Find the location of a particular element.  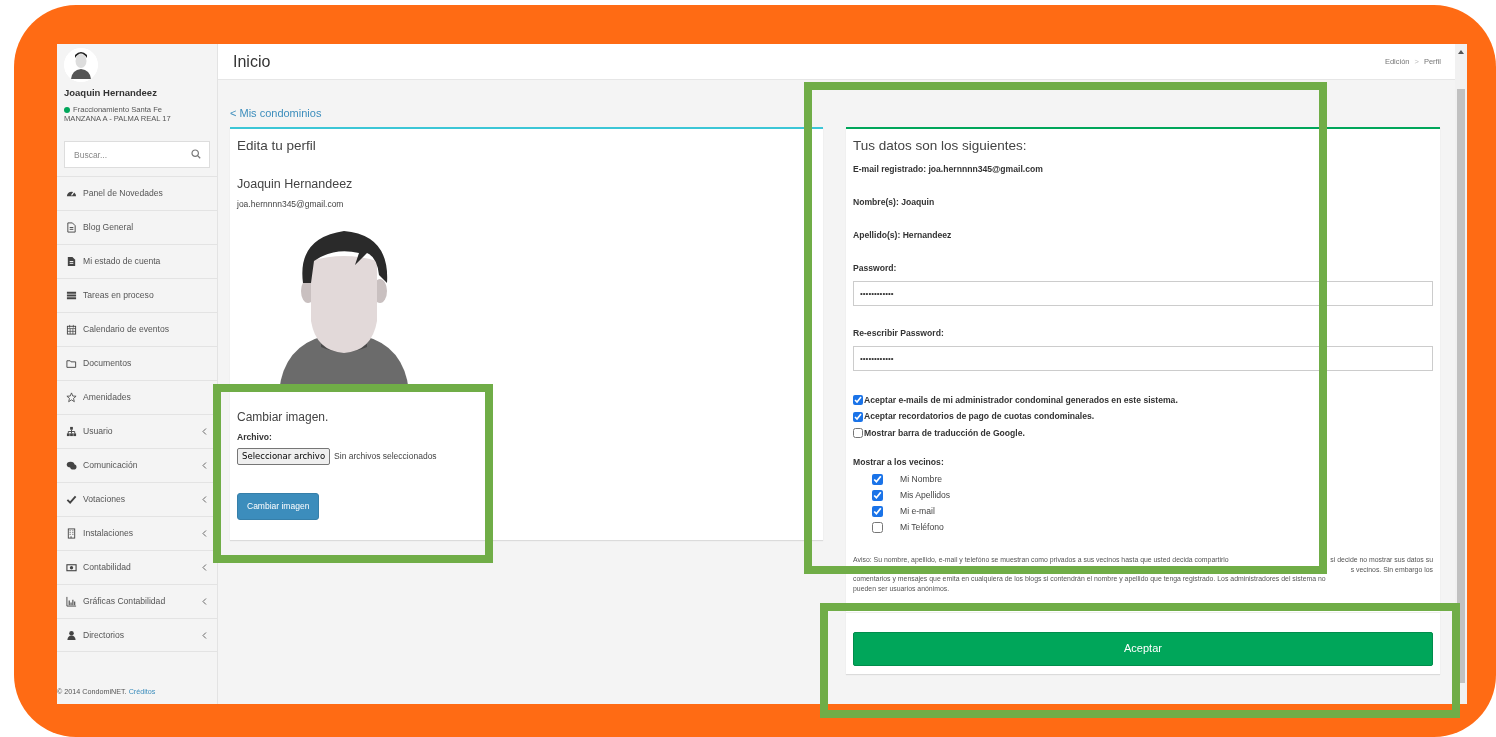

menu-item: Documentos is located at coordinates (137, 363).